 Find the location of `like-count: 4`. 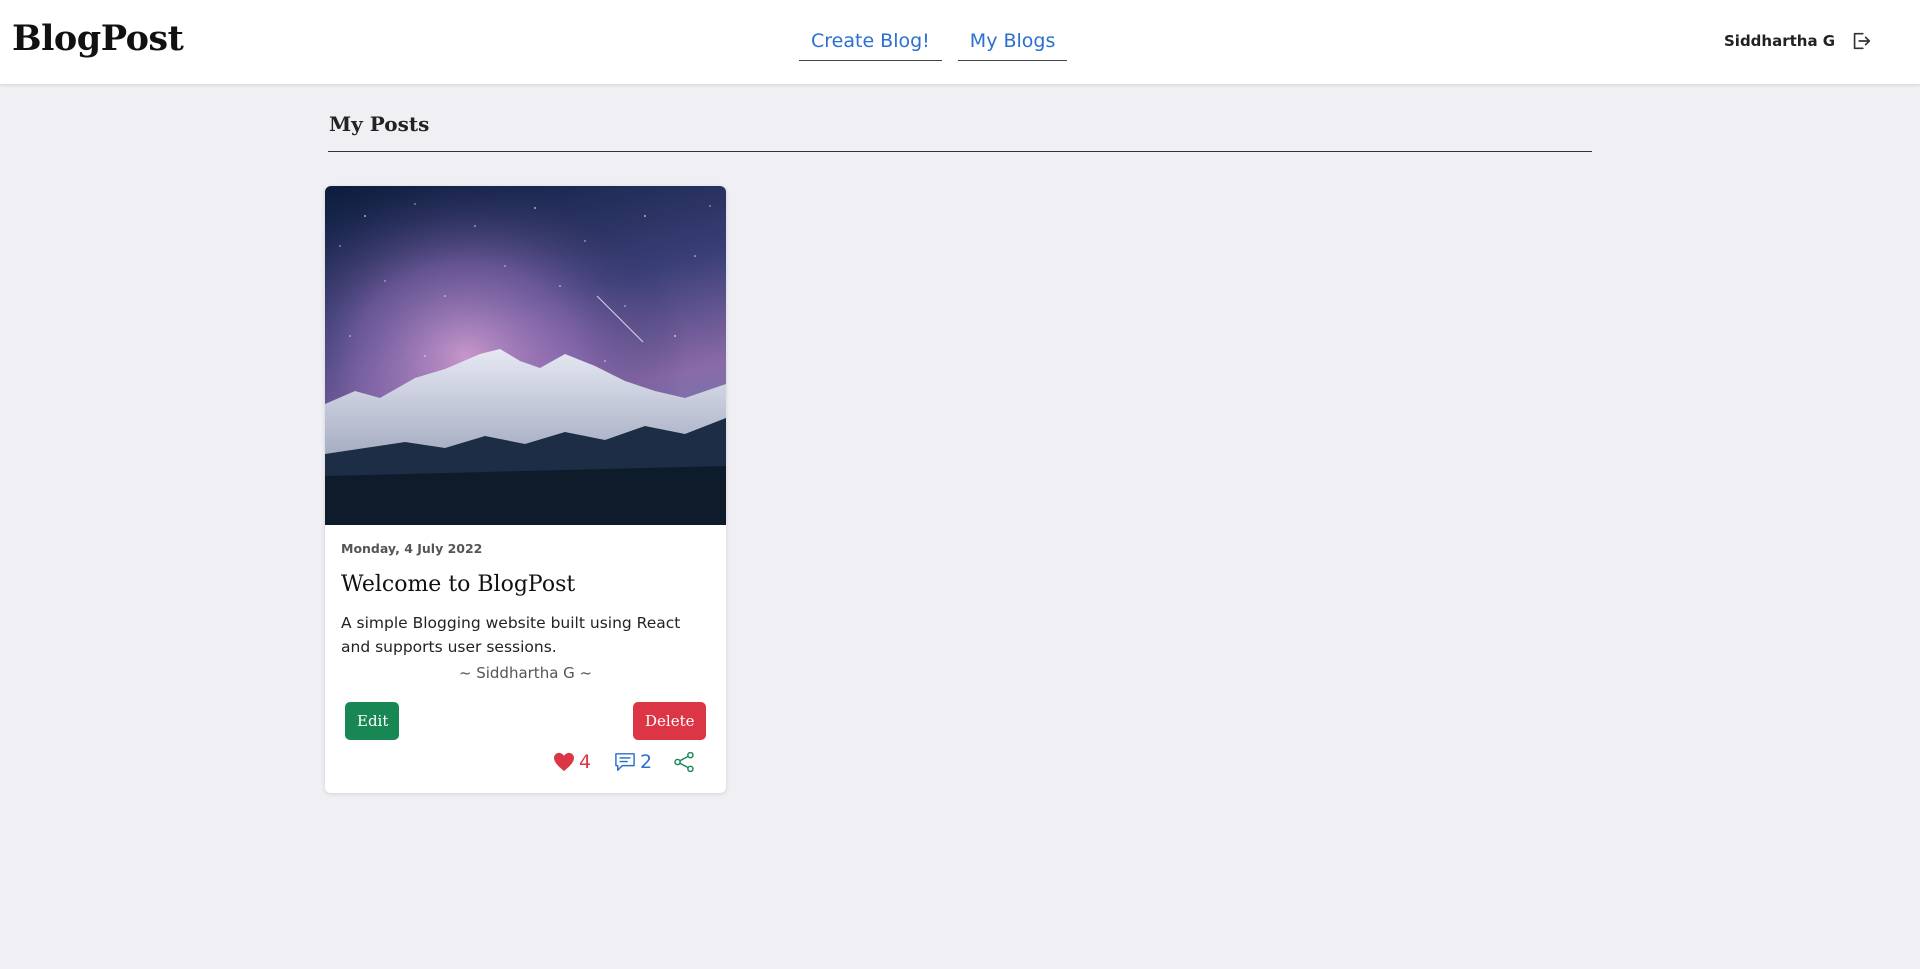

like-count: 4 is located at coordinates (585, 762).